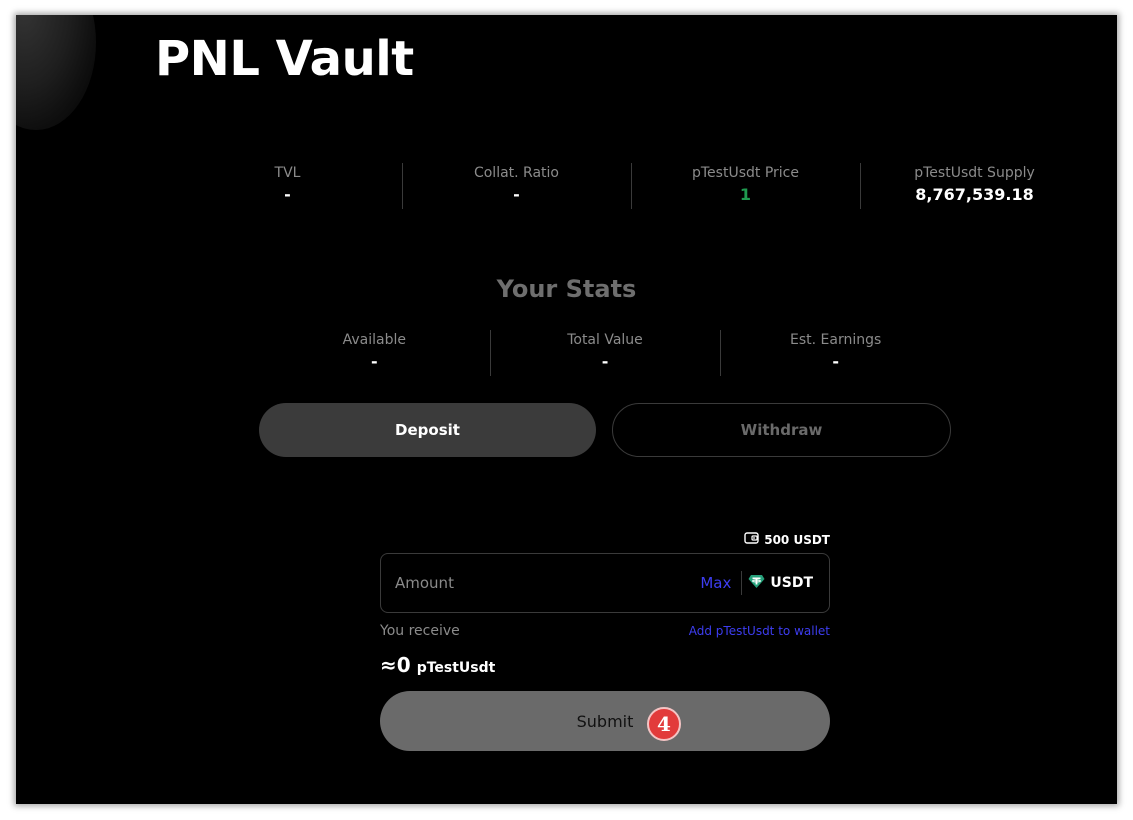 This screenshot has height=820, width=1133. I want to click on receive-amount: ≈0 pTestUsdt, so click(437, 665).